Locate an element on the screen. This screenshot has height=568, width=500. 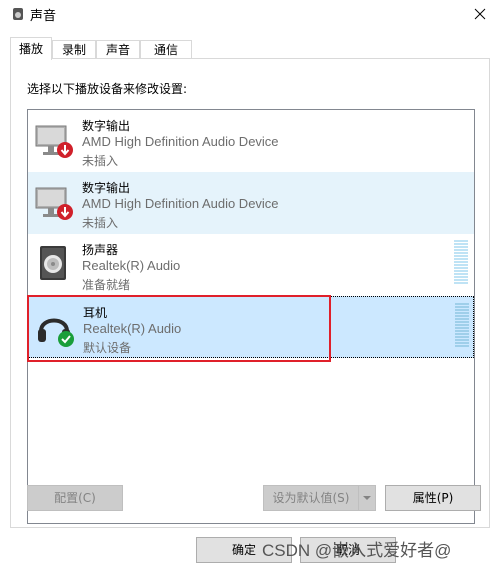
speaker-icon is located at coordinates (53, 263).